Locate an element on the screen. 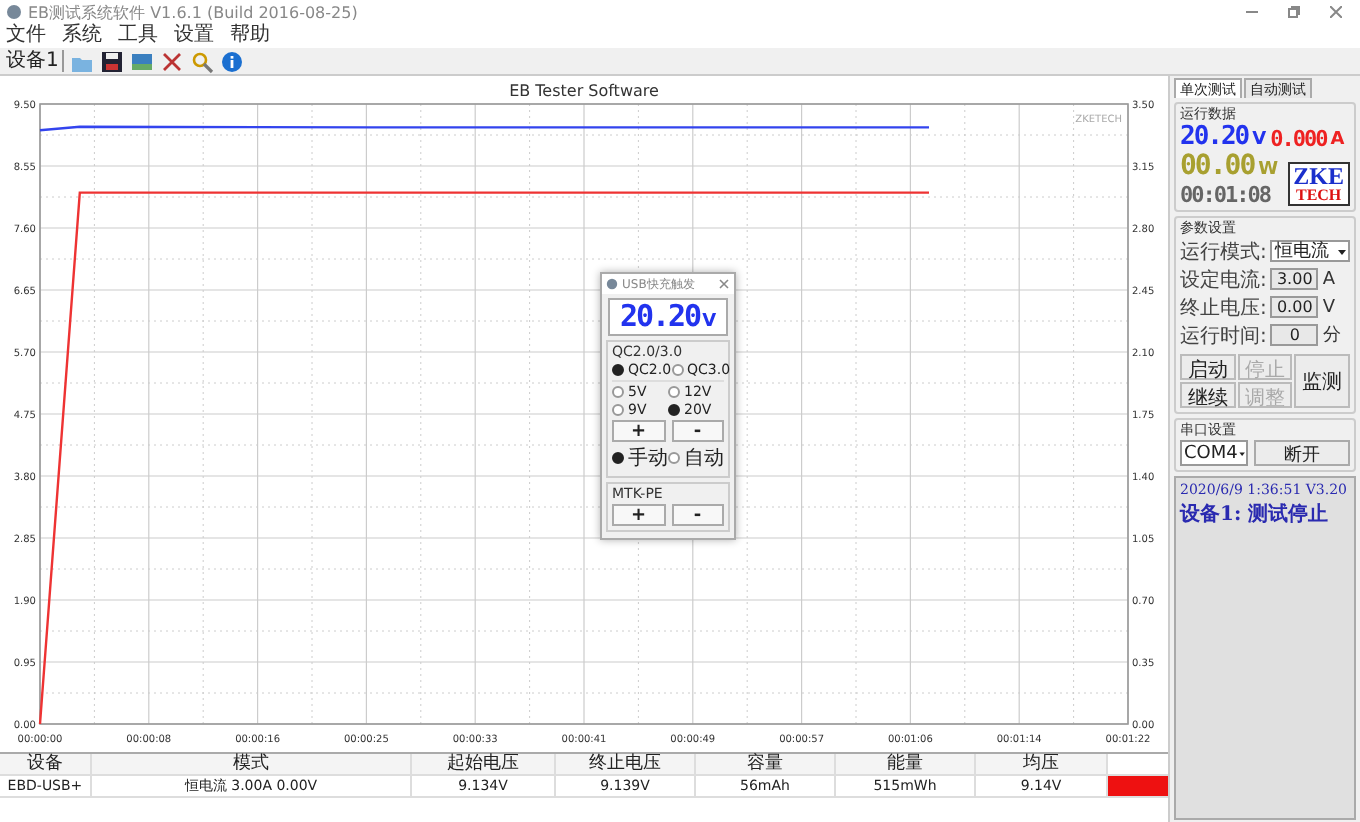  save-button is located at coordinates (112, 61).